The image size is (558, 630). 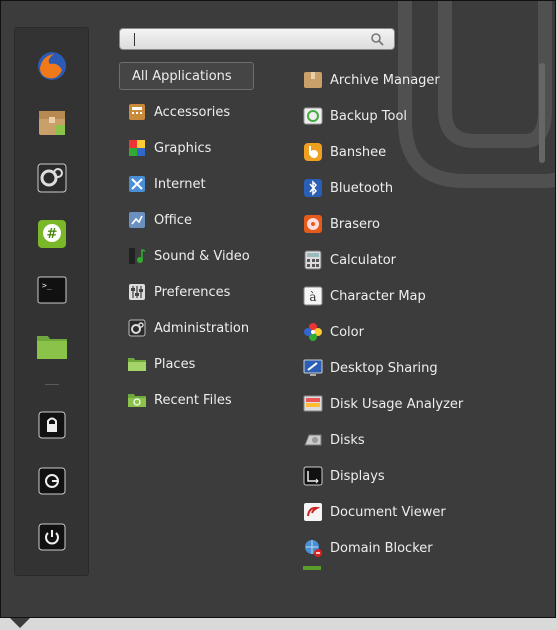 I want to click on app-desktop-sharing: Desktop Sharing, so click(x=417, y=368).